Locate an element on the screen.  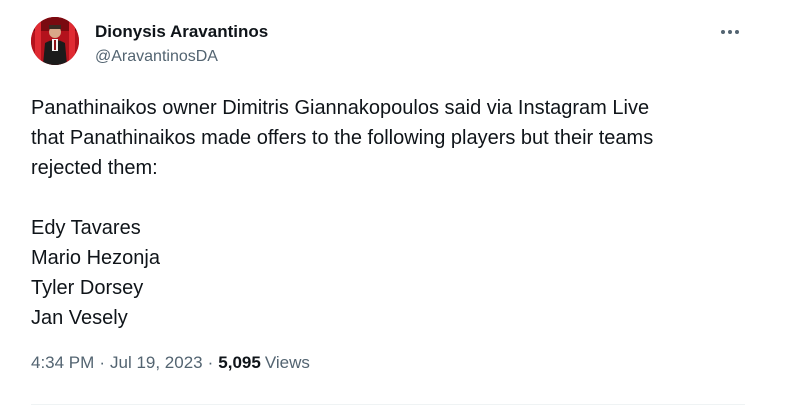
tweet-date: Jul 19, 2023 is located at coordinates (156, 363).